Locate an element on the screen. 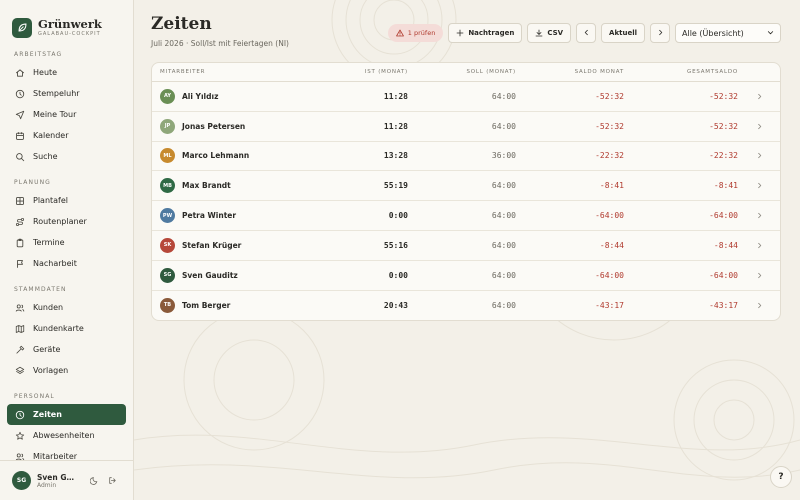 This screenshot has width=800, height=500. sidebar-section-label: ARBEITSTAG is located at coordinates (38, 54).